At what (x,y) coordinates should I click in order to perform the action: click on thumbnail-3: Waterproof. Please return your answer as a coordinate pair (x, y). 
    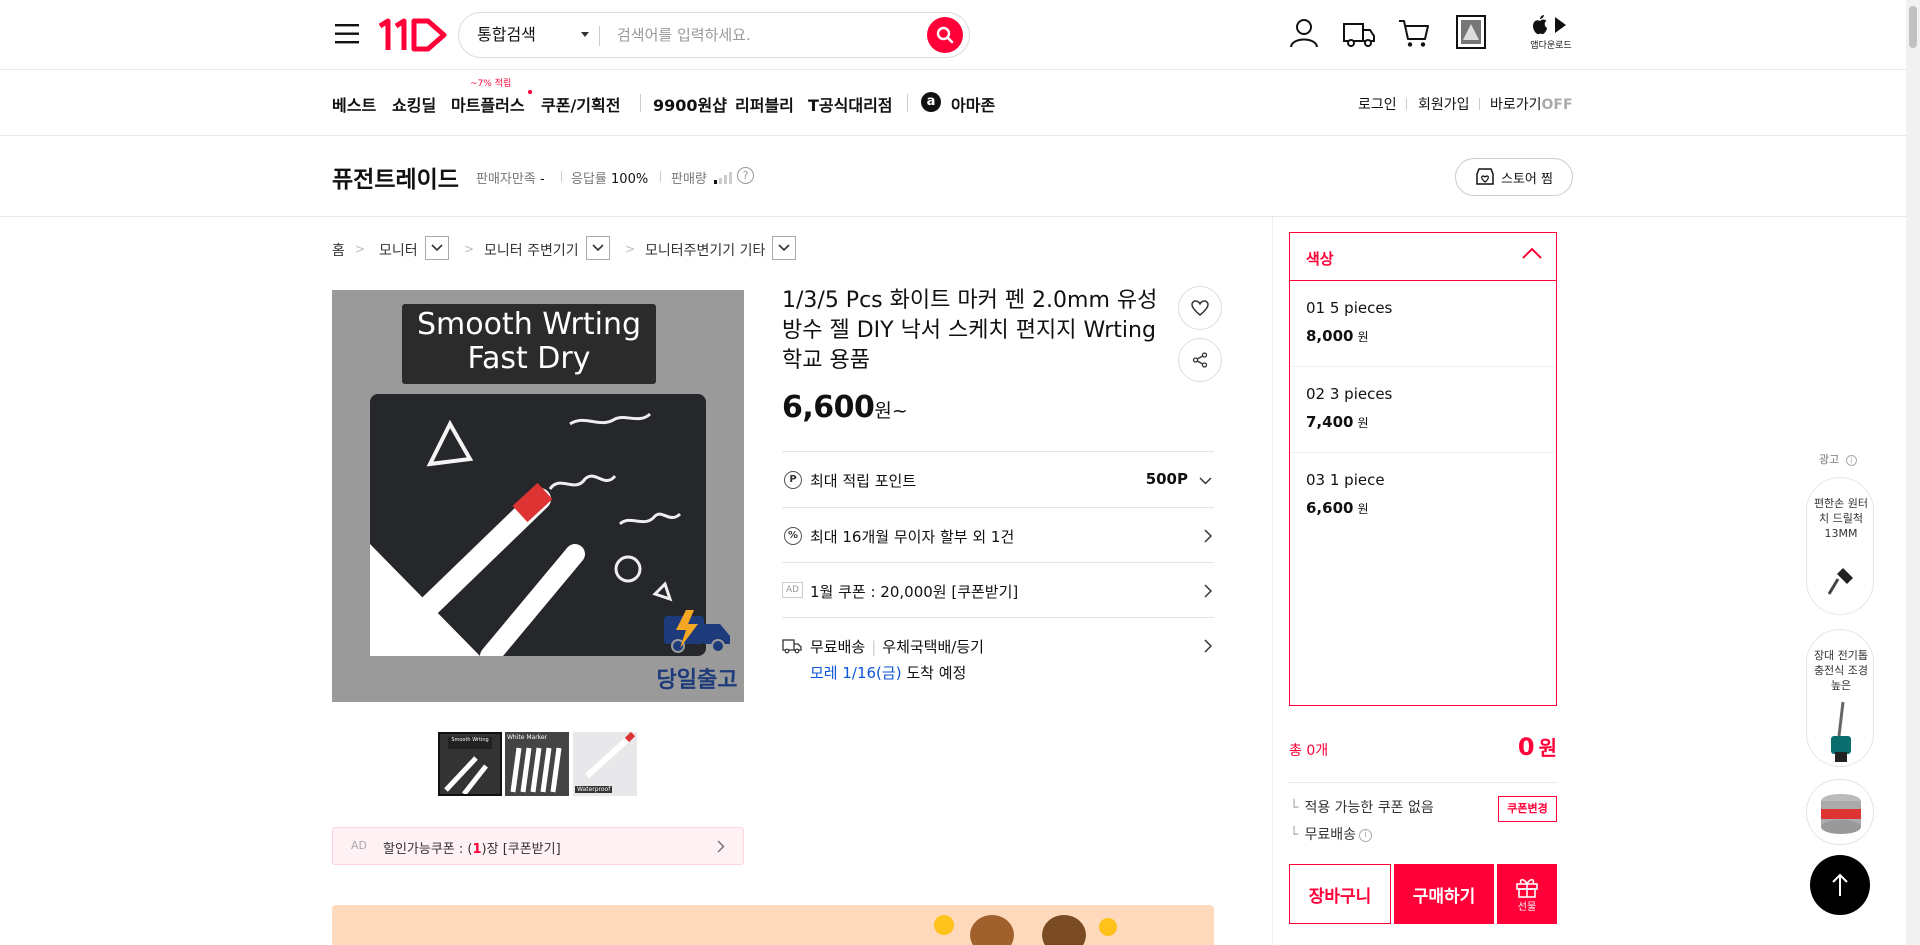
    Looking at the image, I should click on (605, 764).